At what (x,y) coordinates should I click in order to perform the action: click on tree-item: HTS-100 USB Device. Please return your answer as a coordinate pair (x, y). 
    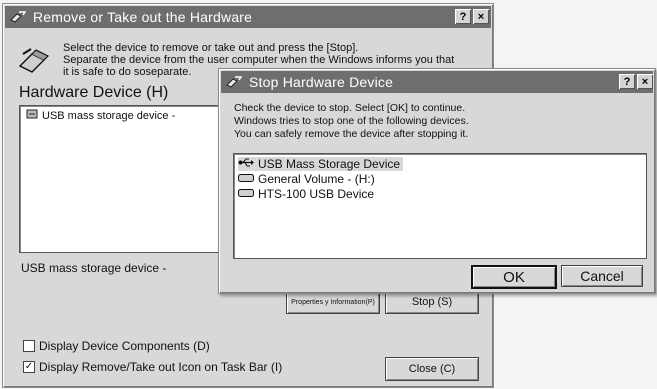
    Looking at the image, I should click on (306, 194).